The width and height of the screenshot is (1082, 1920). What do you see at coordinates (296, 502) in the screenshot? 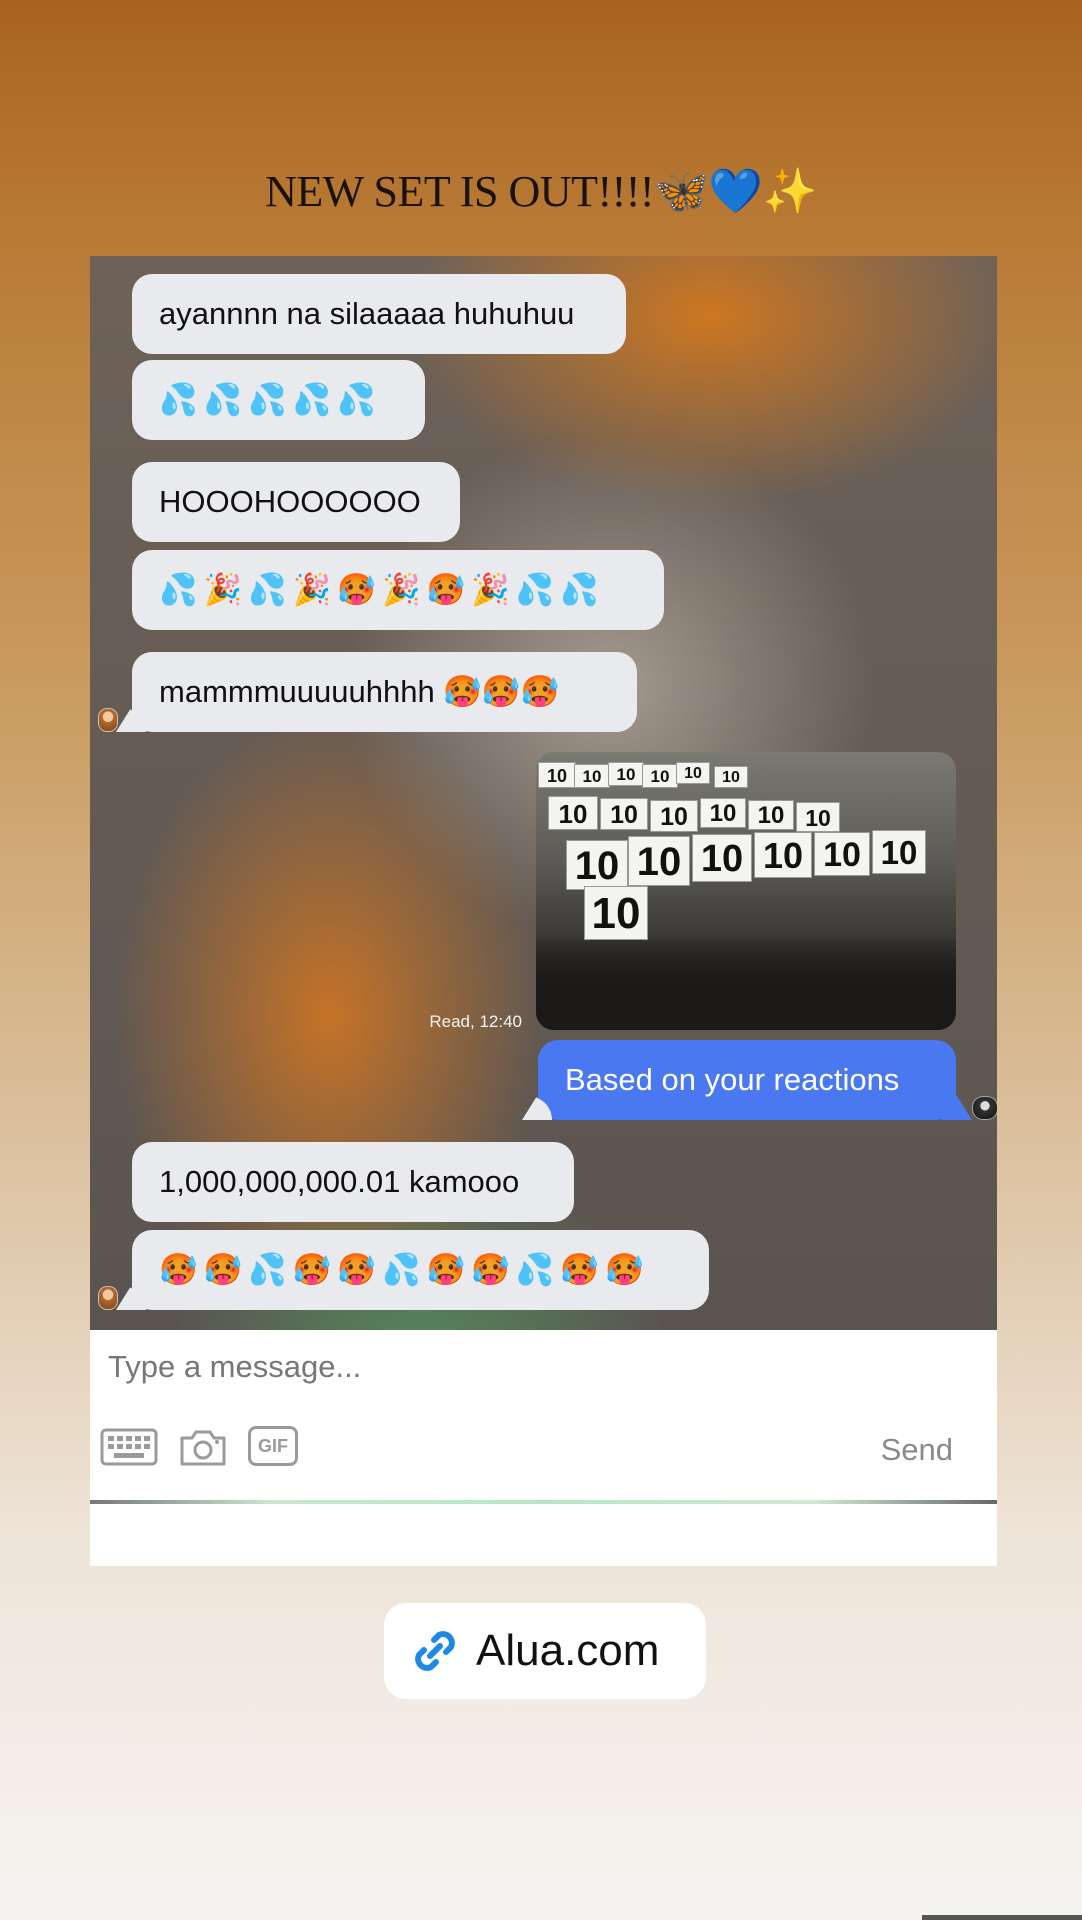
I see `message-bubble: HOOOHOOOOOO` at bounding box center [296, 502].